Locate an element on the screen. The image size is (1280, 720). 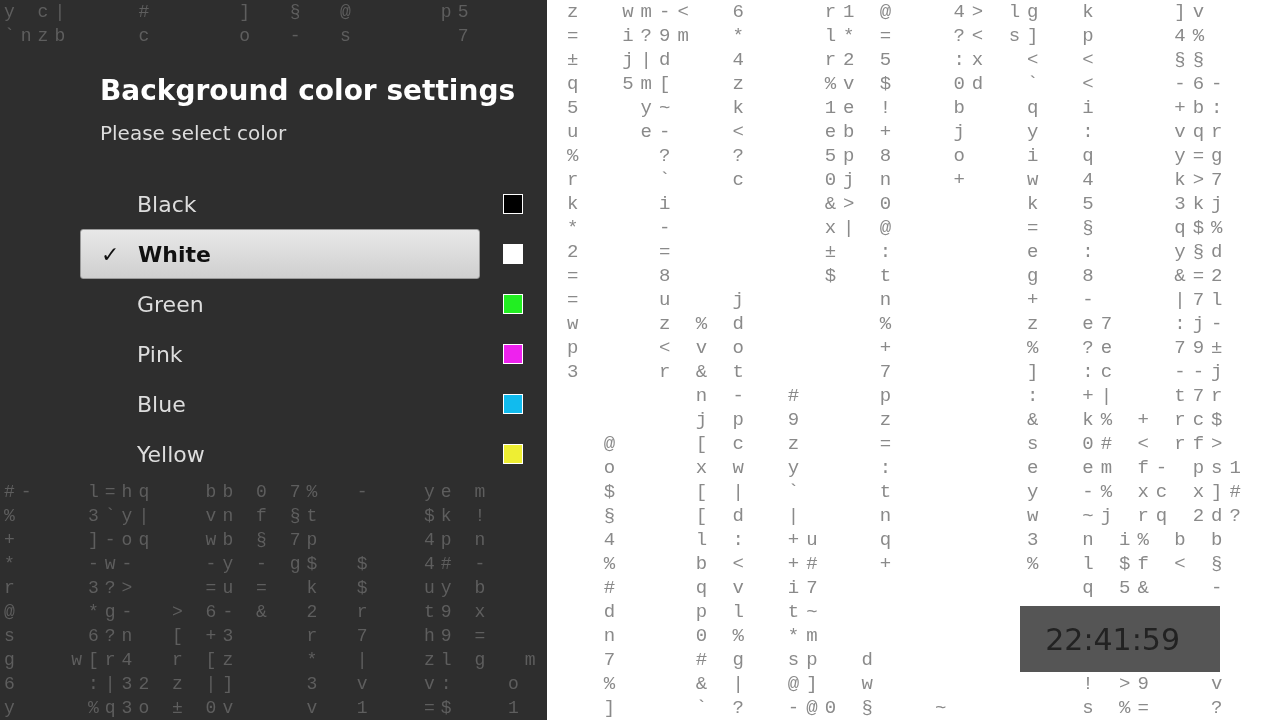
rain-text: % b < +# + % l $f < § is located at coordinates (916, 564).